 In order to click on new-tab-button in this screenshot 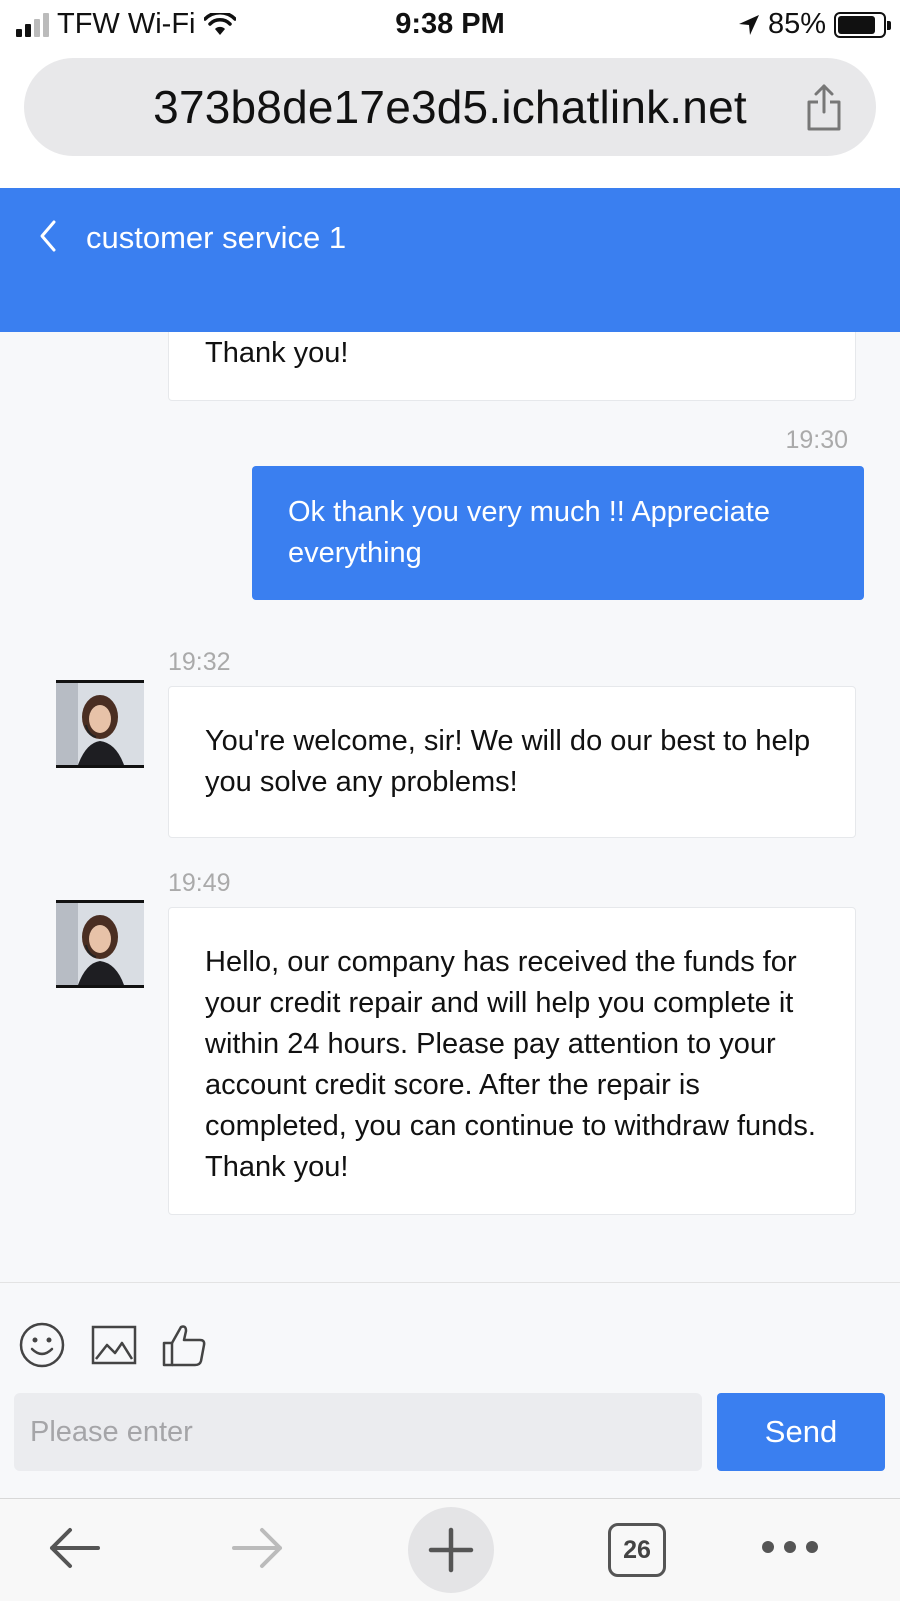, I will do `click(451, 1550)`.